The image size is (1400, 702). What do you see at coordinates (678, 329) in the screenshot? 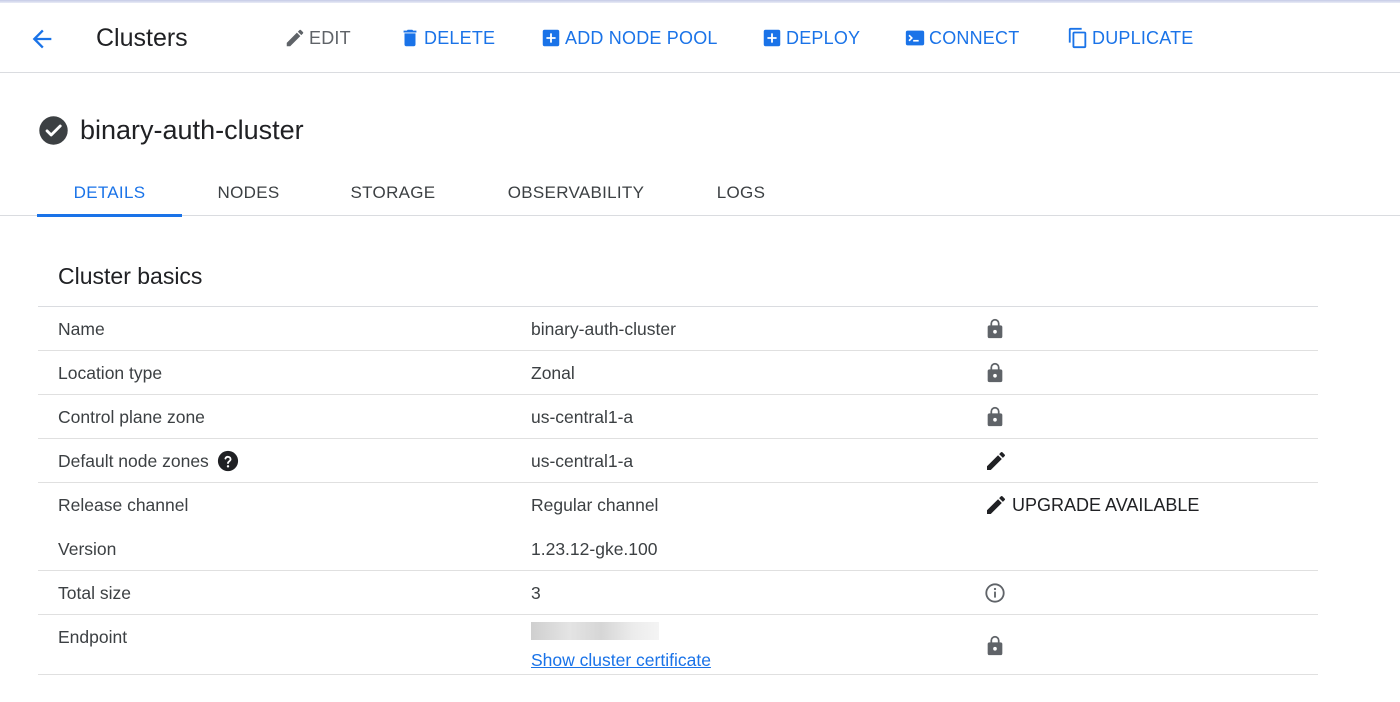
I see `table-row-name: Name binary-auth-cluster` at bounding box center [678, 329].